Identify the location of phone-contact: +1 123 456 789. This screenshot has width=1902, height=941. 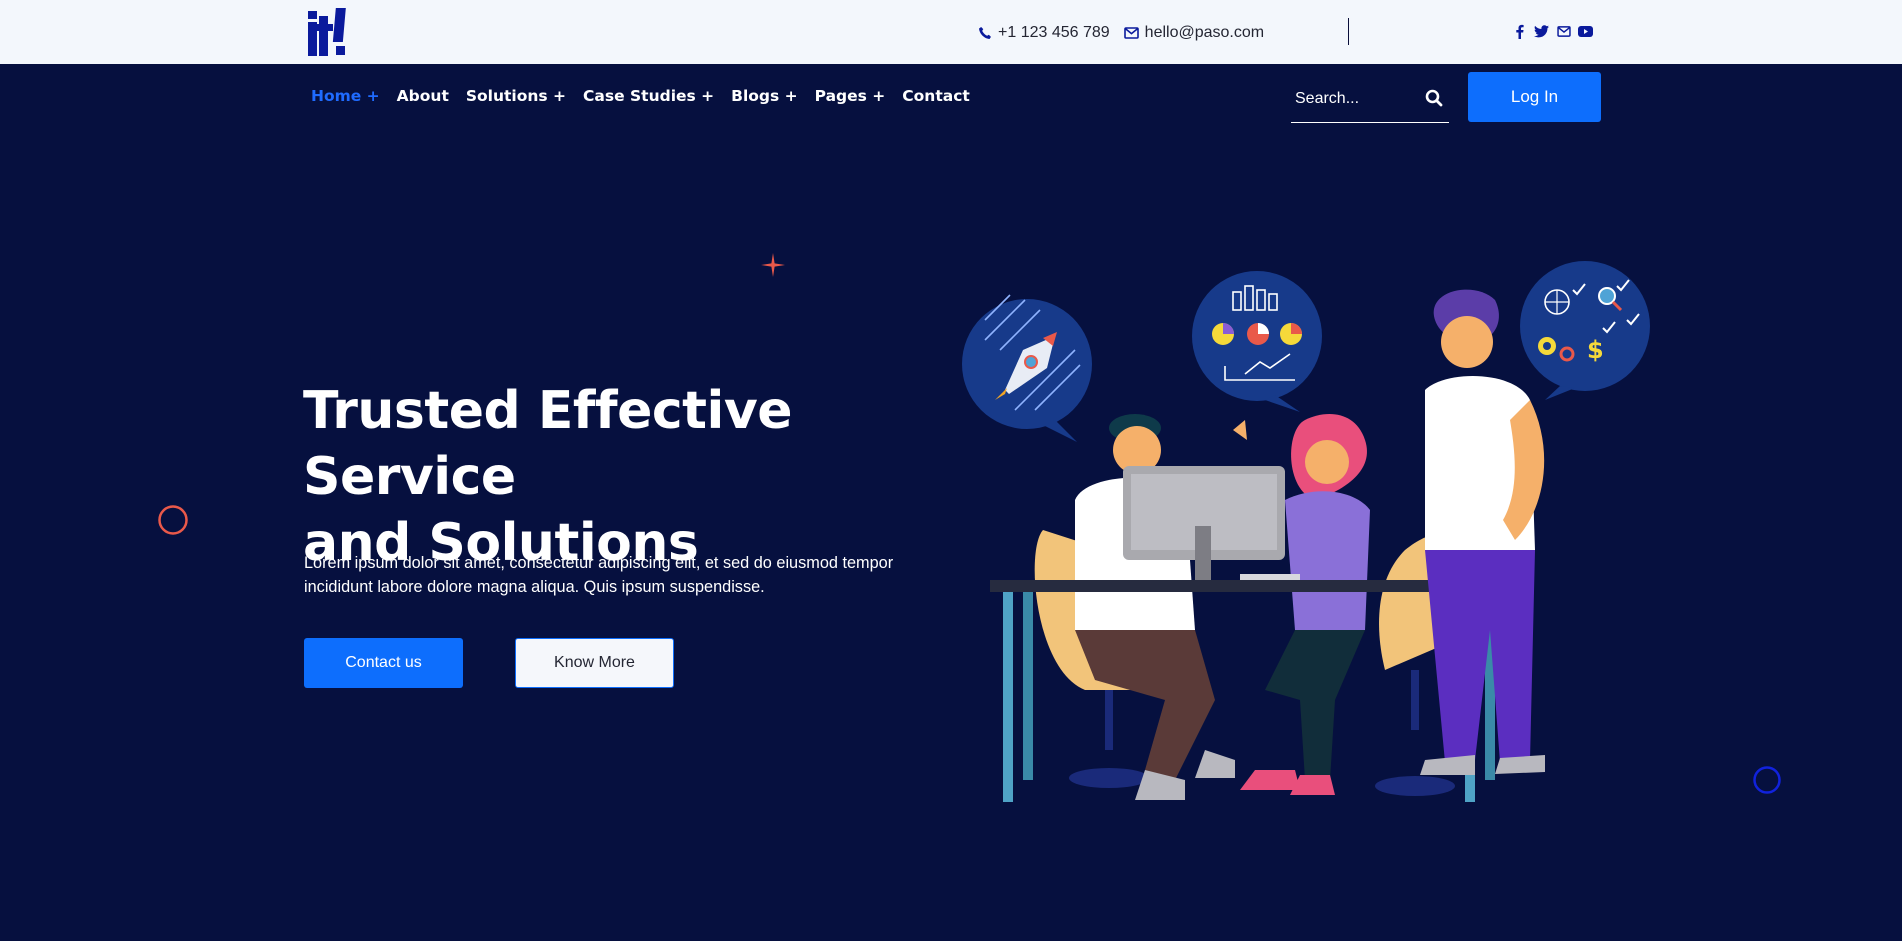
(1044, 33).